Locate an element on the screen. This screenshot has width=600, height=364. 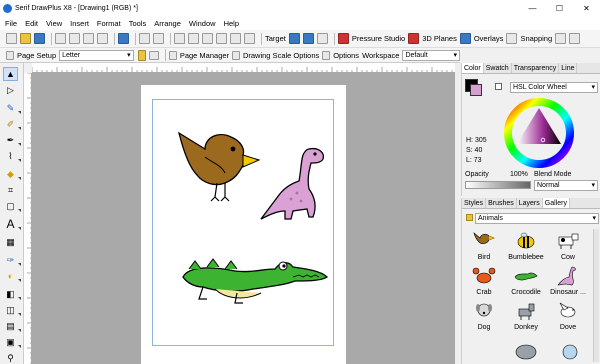
crop-tool-icon: ⌗ is located at coordinates (10, 190).